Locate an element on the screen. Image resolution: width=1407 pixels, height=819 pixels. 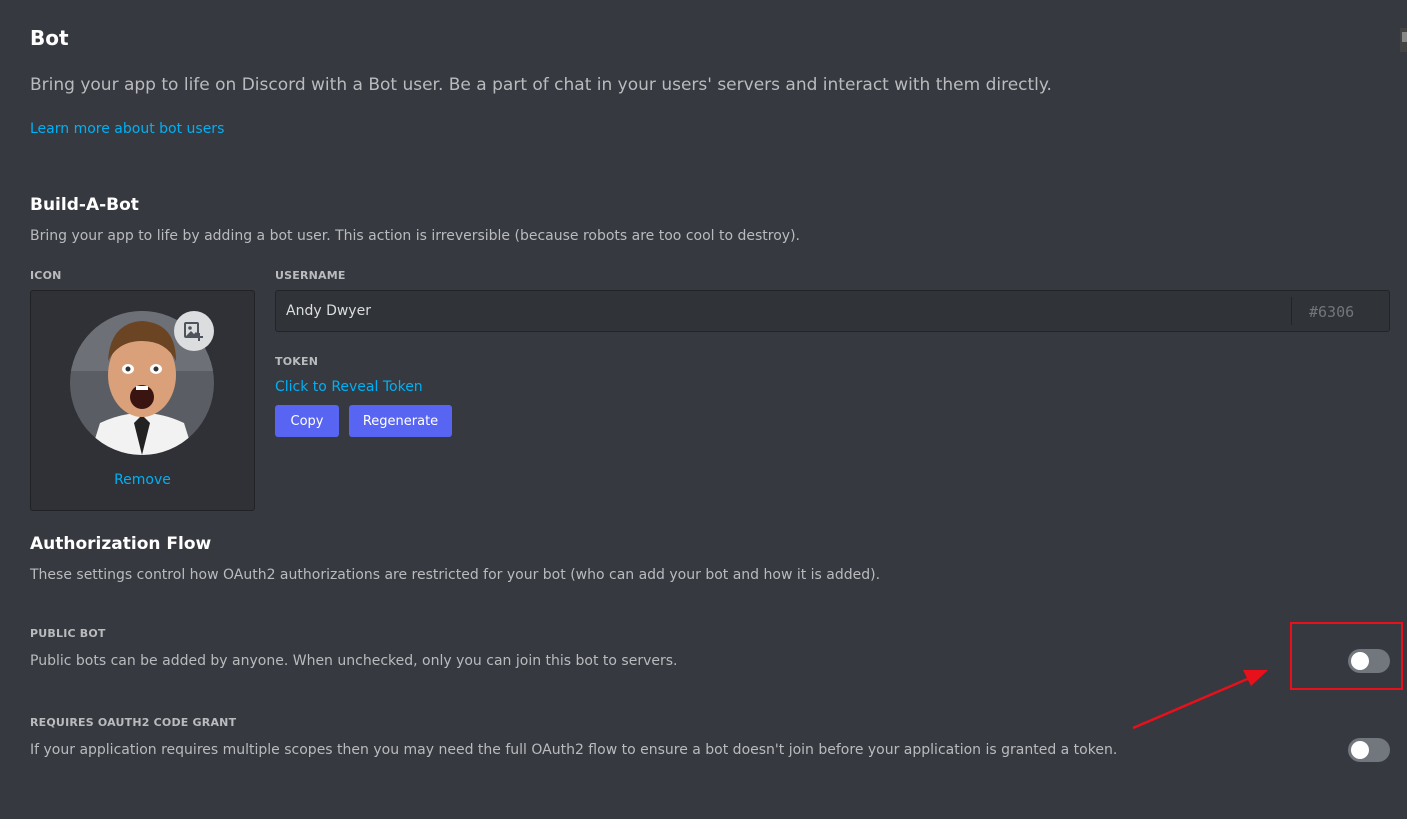
token-label: TOKEN is located at coordinates (297, 361).